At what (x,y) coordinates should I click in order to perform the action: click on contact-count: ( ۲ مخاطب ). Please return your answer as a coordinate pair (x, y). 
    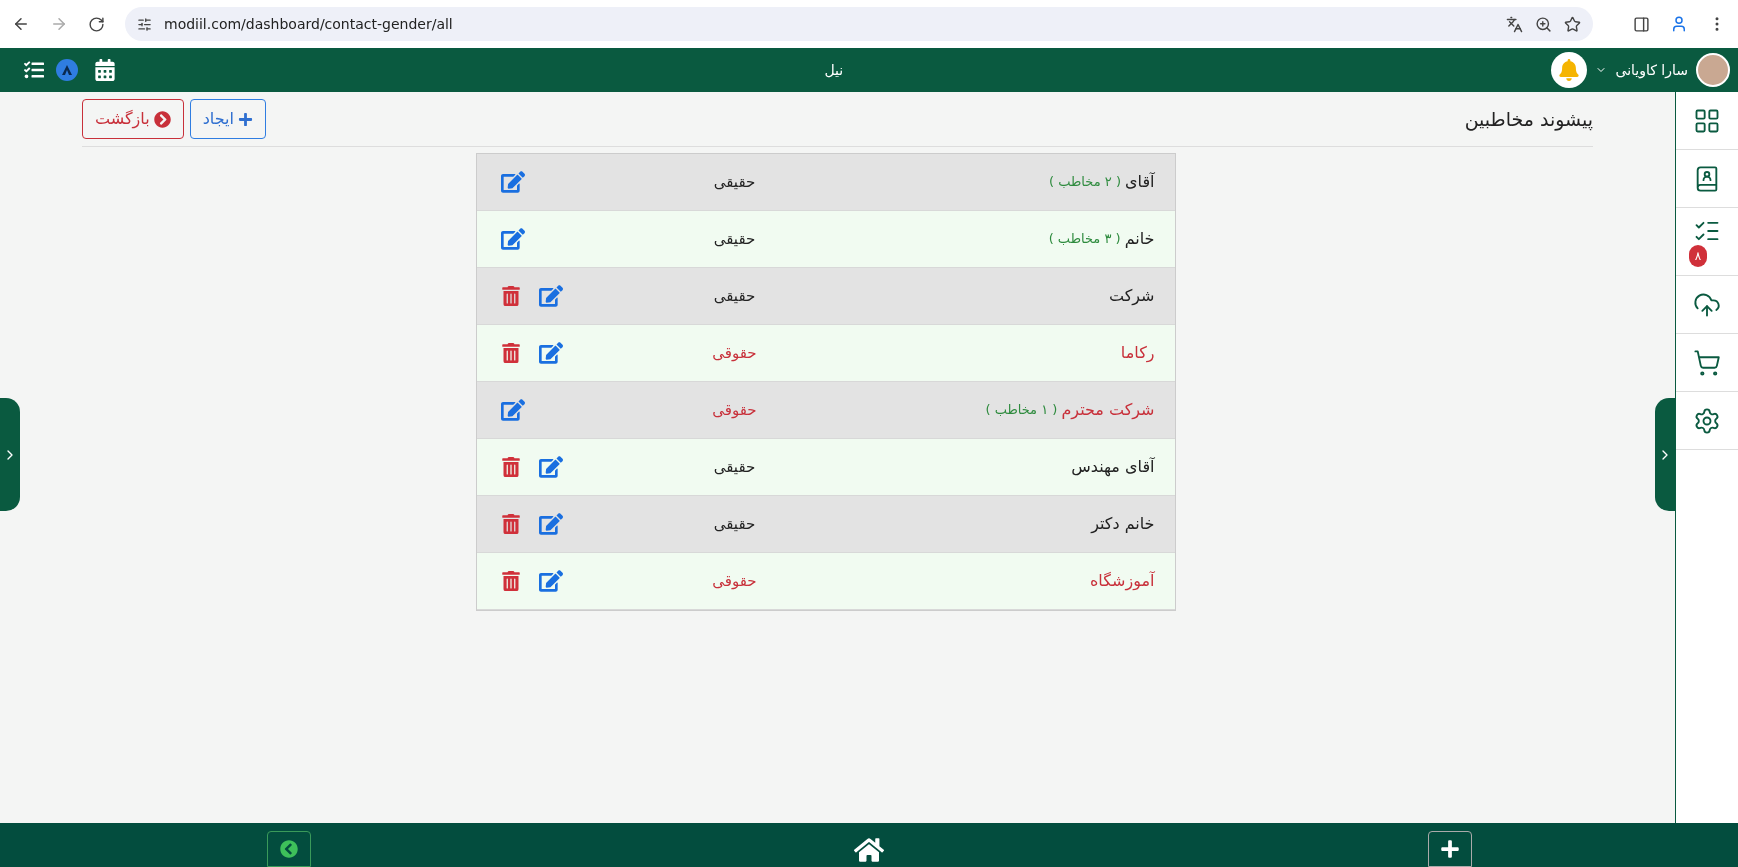
    Looking at the image, I should click on (1085, 182).